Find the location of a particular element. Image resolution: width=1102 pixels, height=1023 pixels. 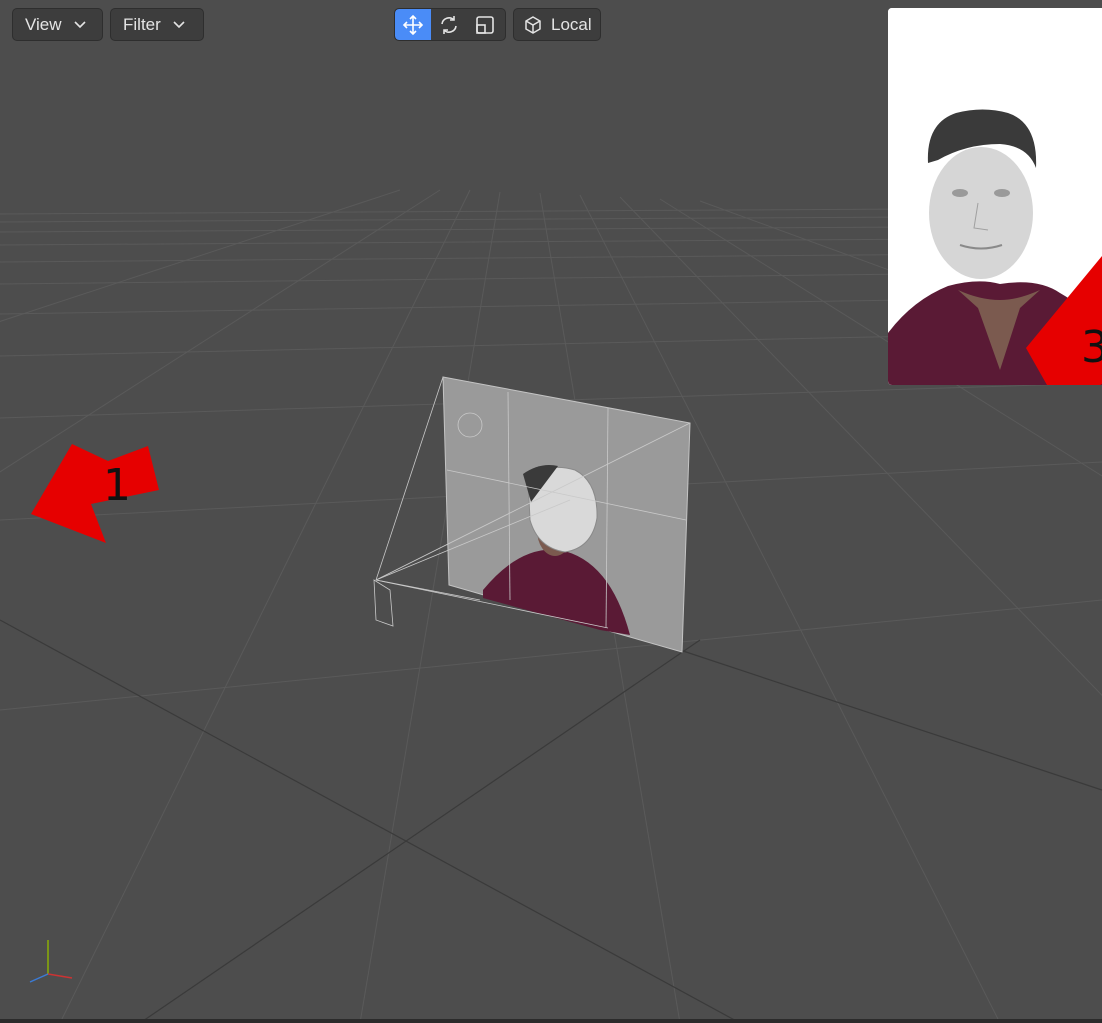

local-space-label: Local is located at coordinates (571, 24).